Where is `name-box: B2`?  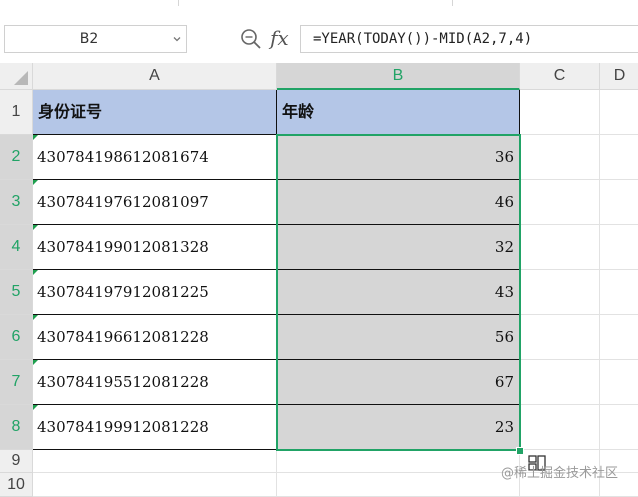
name-box: B2 is located at coordinates (95, 39).